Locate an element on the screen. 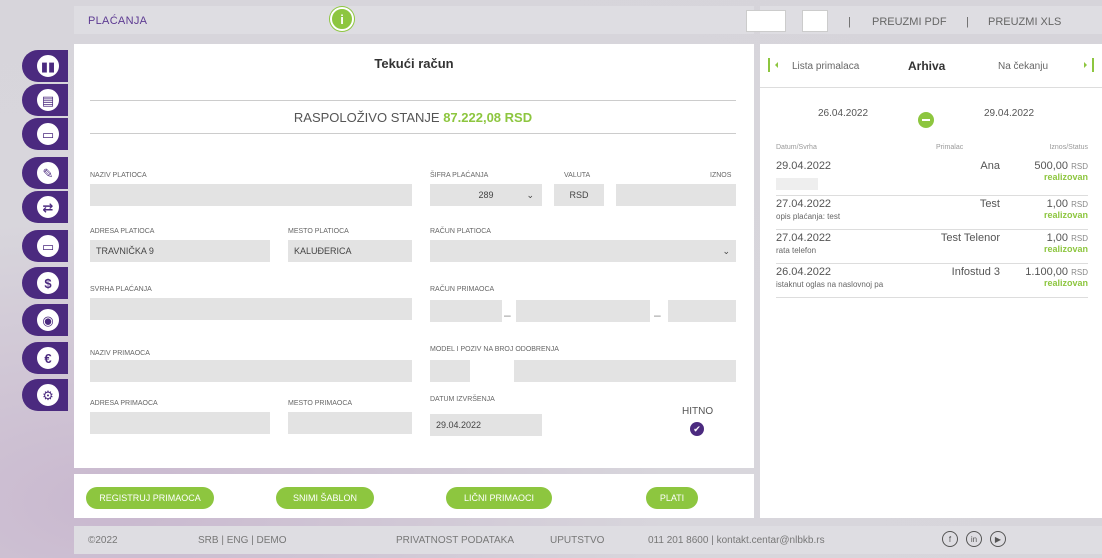 The height and width of the screenshot is (558, 1102). exchange-icon: ⇄ is located at coordinates (48, 207).